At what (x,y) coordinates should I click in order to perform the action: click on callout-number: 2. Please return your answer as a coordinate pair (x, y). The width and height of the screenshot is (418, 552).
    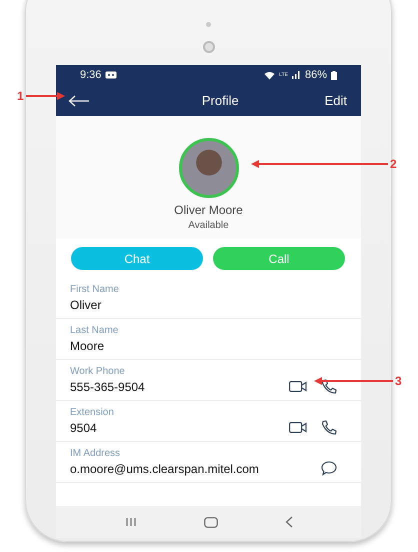
    Looking at the image, I should click on (393, 164).